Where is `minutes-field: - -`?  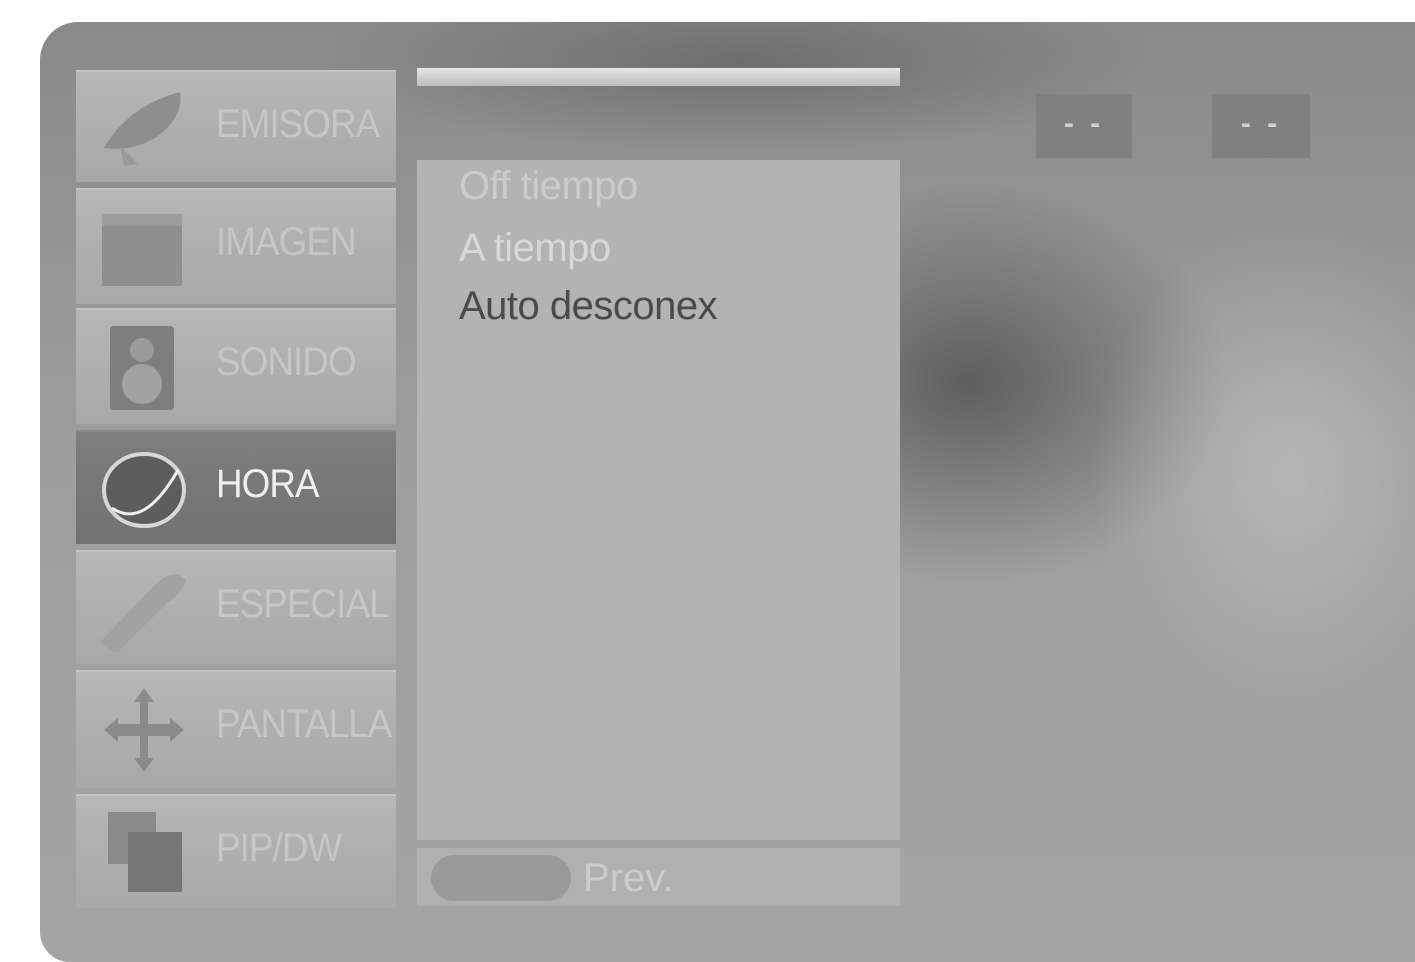
minutes-field: - - is located at coordinates (1261, 126).